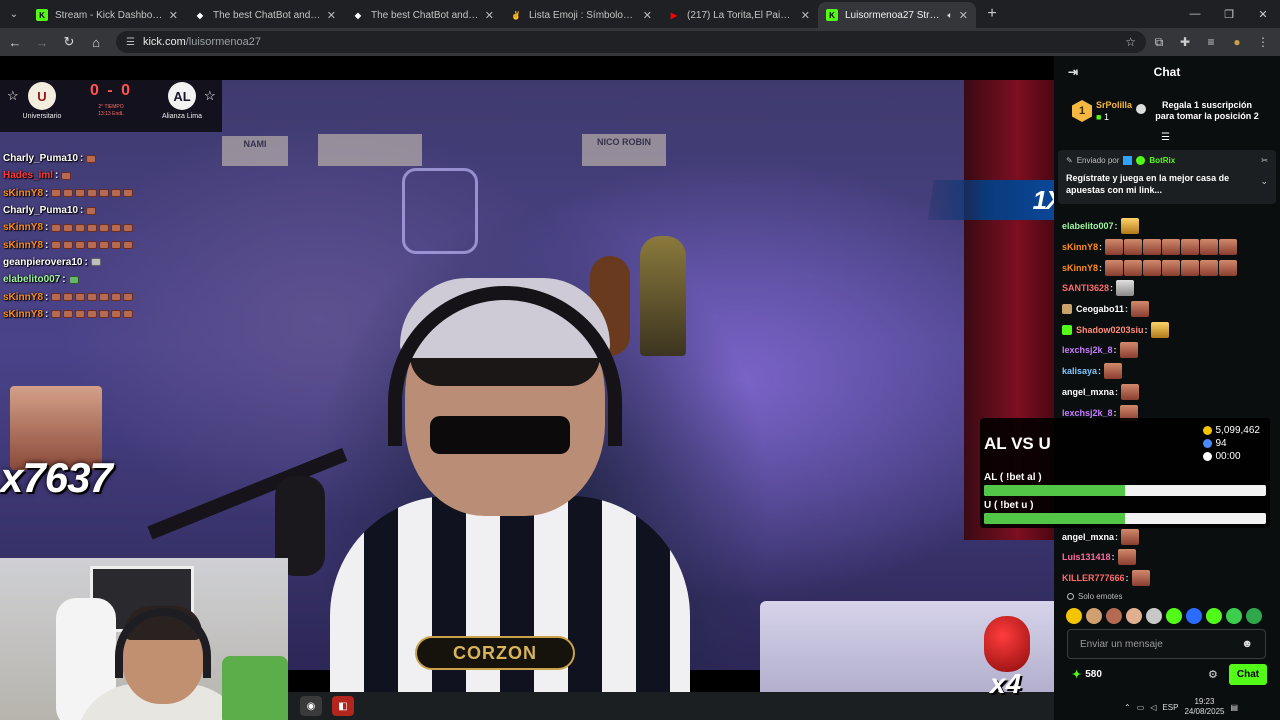  What do you see at coordinates (1168, 226) in the screenshot?
I see `chat-message: elabelito007:` at bounding box center [1168, 226].